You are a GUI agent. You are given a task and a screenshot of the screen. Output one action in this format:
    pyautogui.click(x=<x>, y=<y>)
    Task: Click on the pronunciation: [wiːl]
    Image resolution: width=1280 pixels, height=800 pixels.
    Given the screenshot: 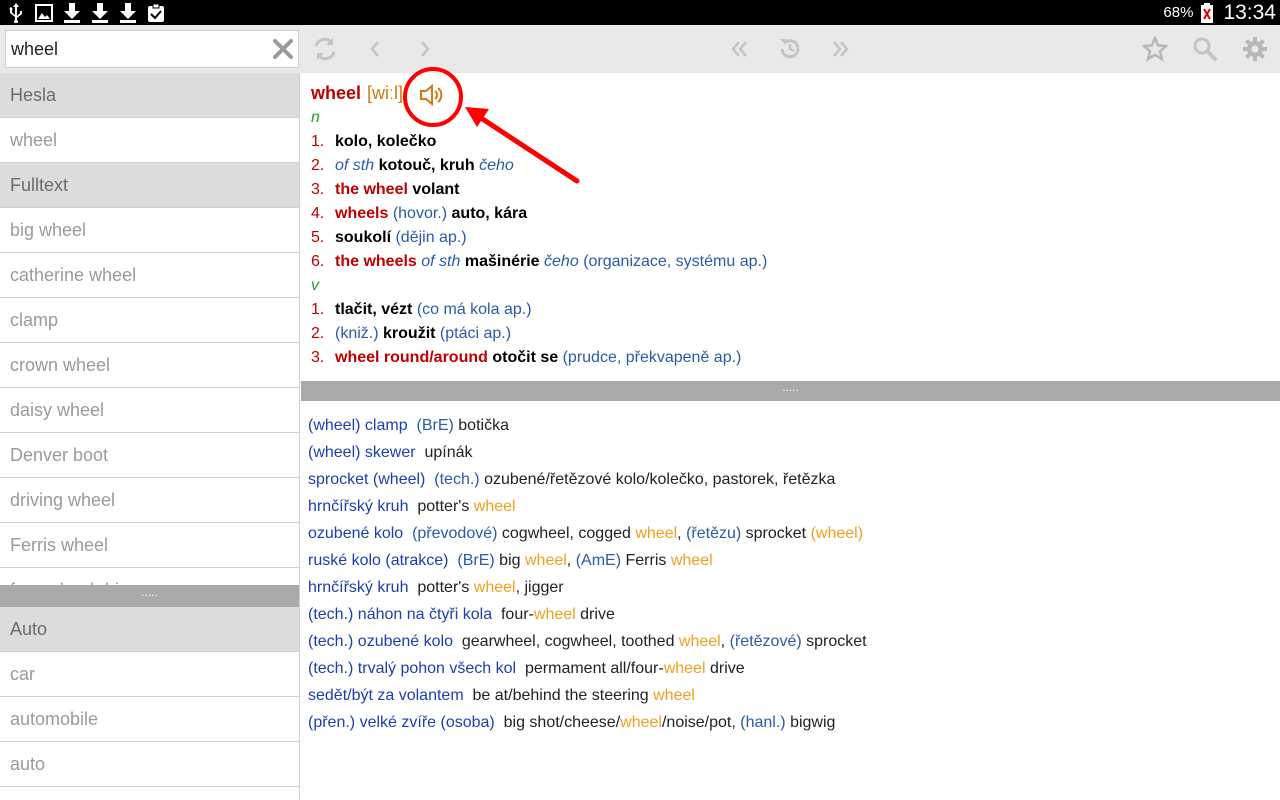 What is the action you would take?
    pyautogui.click(x=385, y=93)
    